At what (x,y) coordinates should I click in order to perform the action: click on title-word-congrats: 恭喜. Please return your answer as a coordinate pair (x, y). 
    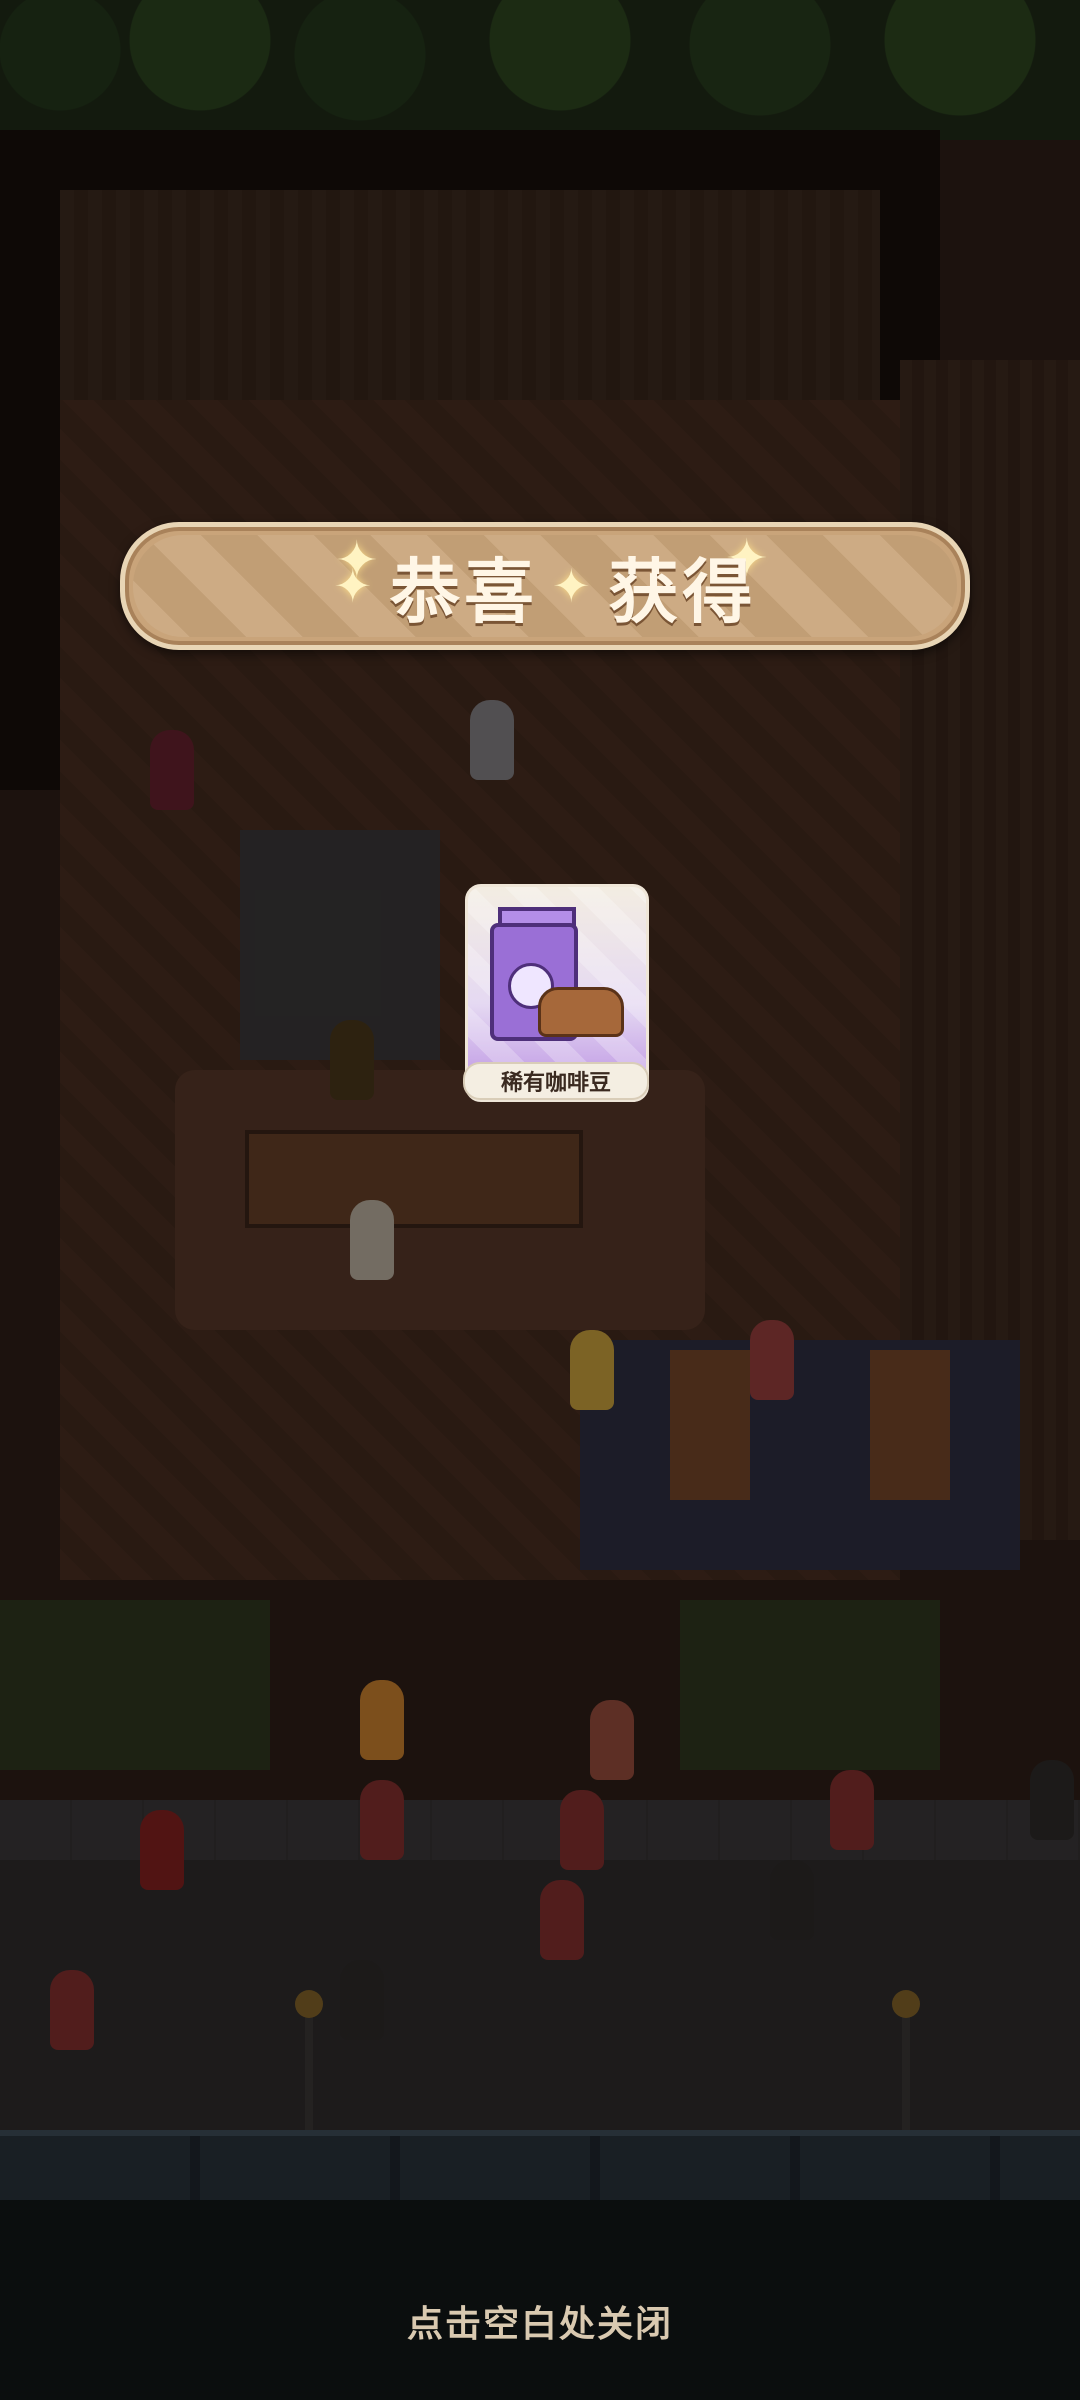
    Looking at the image, I should click on (464, 591).